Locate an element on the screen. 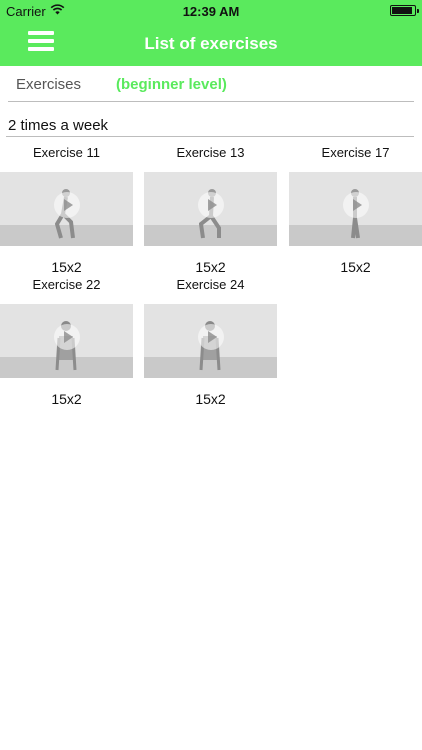 Image resolution: width=422 pixels, height=750 pixels. frequency-label: 2 times a week is located at coordinates (58, 125).